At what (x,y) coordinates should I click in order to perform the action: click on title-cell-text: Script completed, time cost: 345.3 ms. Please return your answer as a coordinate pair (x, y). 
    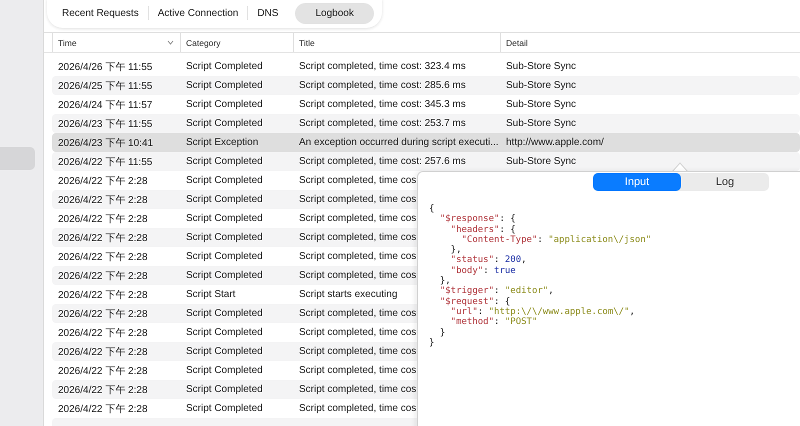
    Looking at the image, I should click on (382, 104).